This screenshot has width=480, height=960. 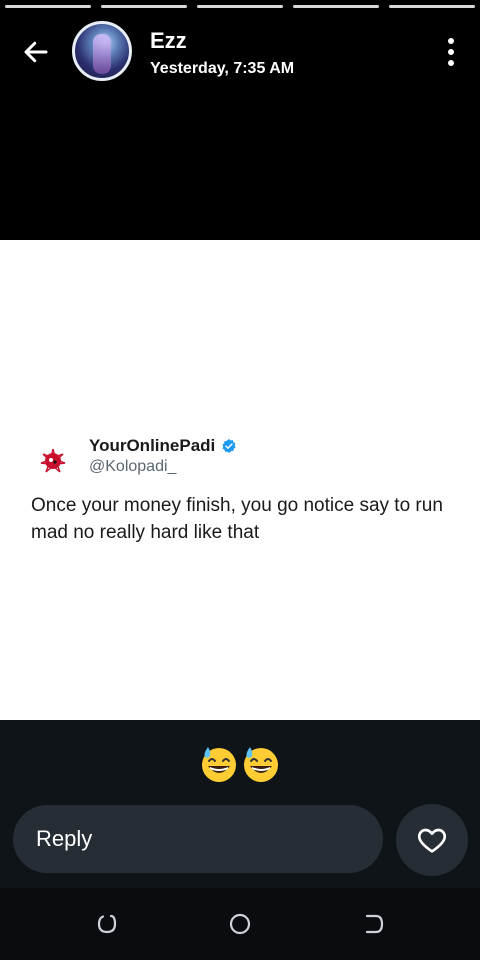 What do you see at coordinates (107, 924) in the screenshot?
I see `recents-button` at bounding box center [107, 924].